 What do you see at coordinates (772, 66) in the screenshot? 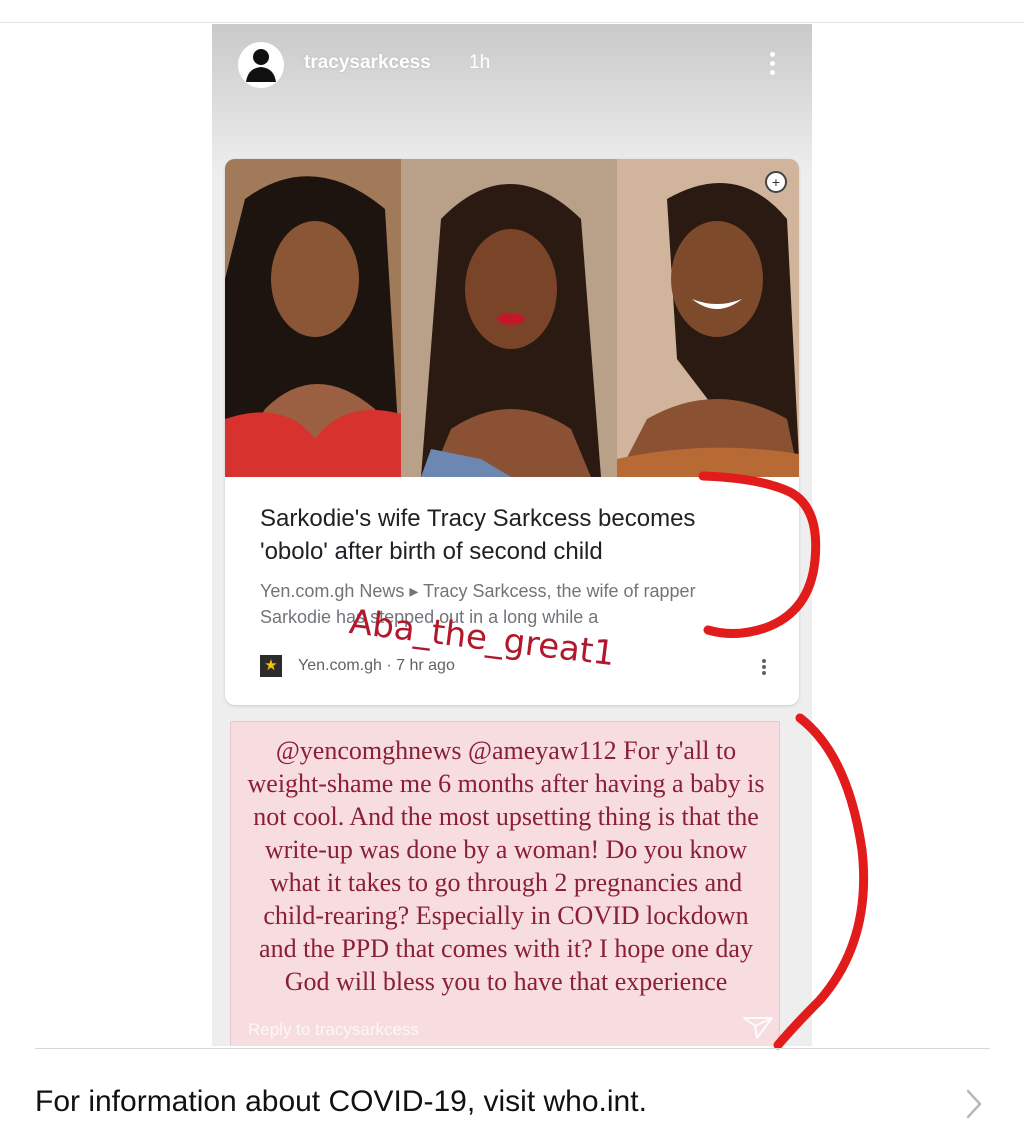
I see `more-vert-icon` at bounding box center [772, 66].